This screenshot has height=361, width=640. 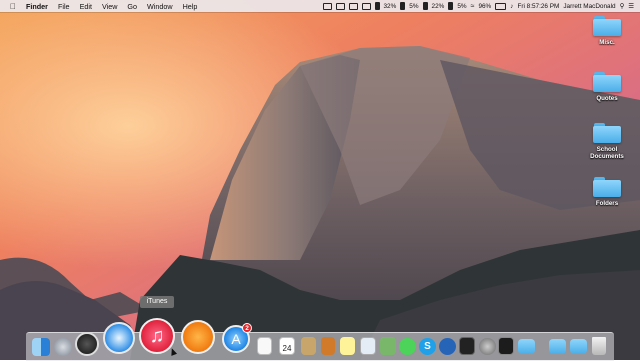 I want to click on app-store-badge: 2, so click(x=247, y=328).